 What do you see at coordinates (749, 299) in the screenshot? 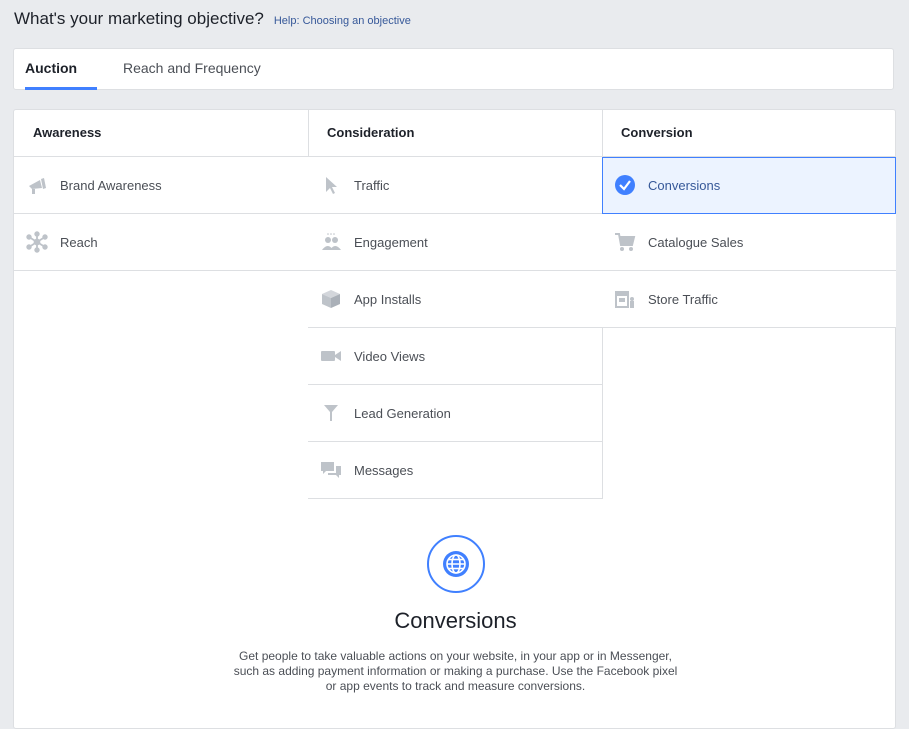
I see `objective-store-traffic: Store Traffic` at bounding box center [749, 299].